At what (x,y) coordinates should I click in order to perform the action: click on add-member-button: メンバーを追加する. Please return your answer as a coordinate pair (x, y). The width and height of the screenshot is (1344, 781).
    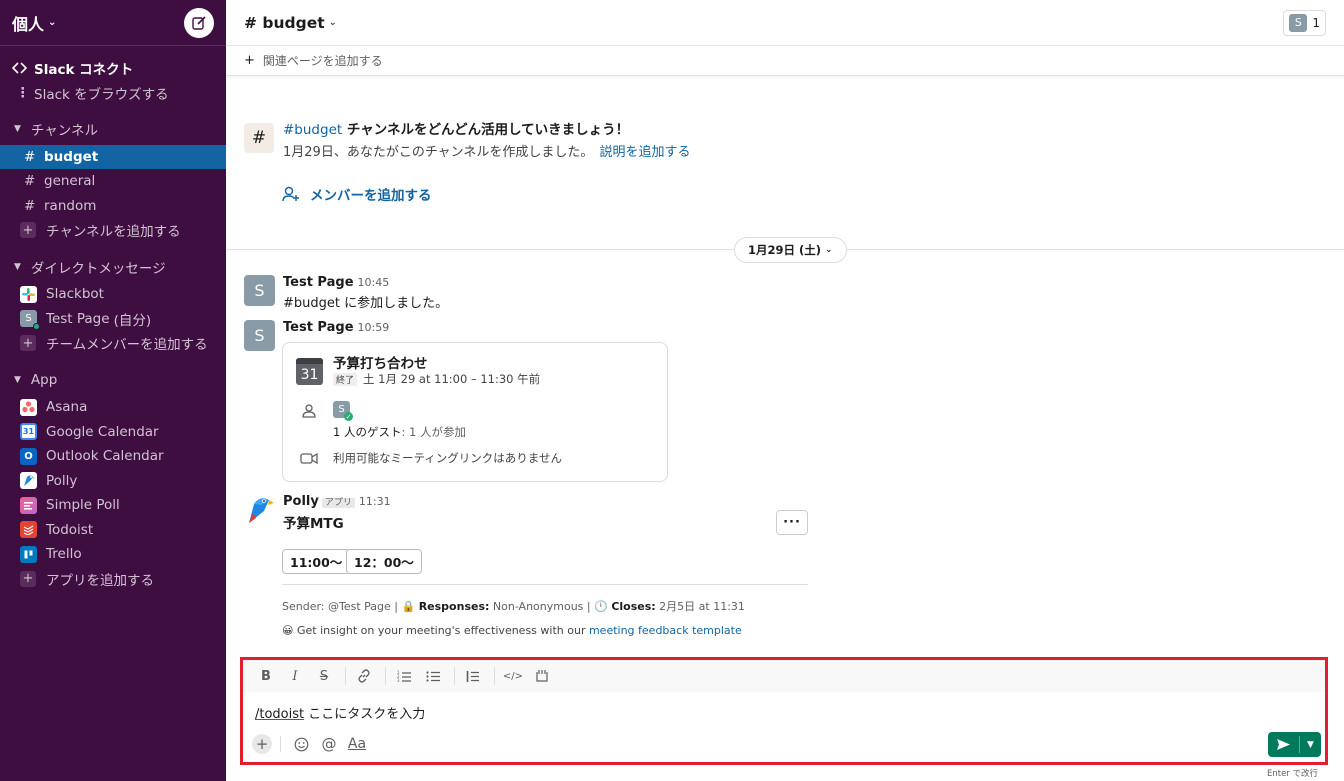
    Looking at the image, I should click on (357, 194).